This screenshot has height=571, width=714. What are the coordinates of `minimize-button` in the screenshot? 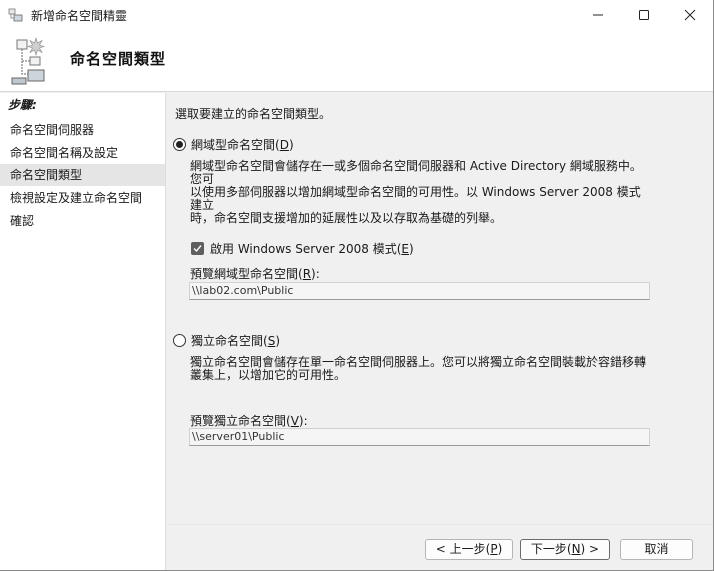 It's located at (598, 15).